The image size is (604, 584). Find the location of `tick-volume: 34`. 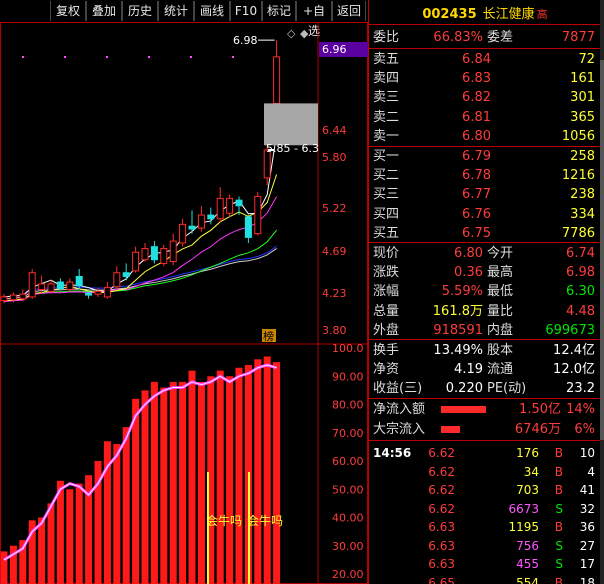

tick-volume: 34 is located at coordinates (531, 471).